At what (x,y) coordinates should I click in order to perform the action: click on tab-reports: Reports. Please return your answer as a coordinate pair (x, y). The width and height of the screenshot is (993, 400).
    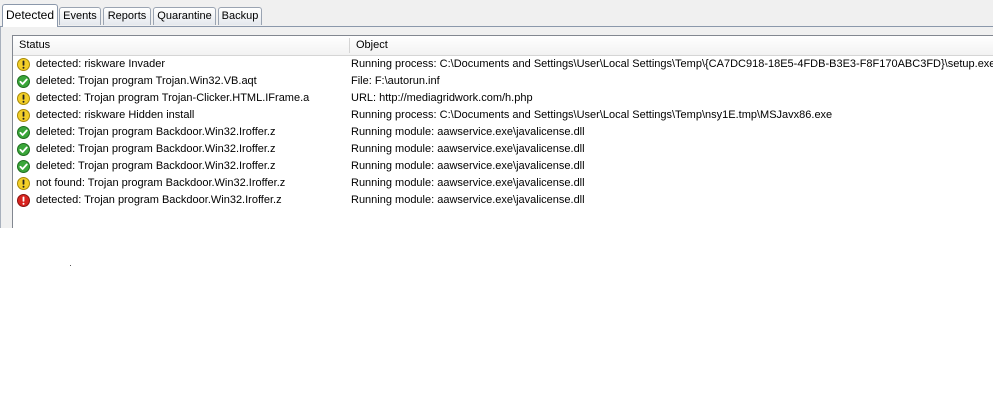
    Looking at the image, I should click on (127, 16).